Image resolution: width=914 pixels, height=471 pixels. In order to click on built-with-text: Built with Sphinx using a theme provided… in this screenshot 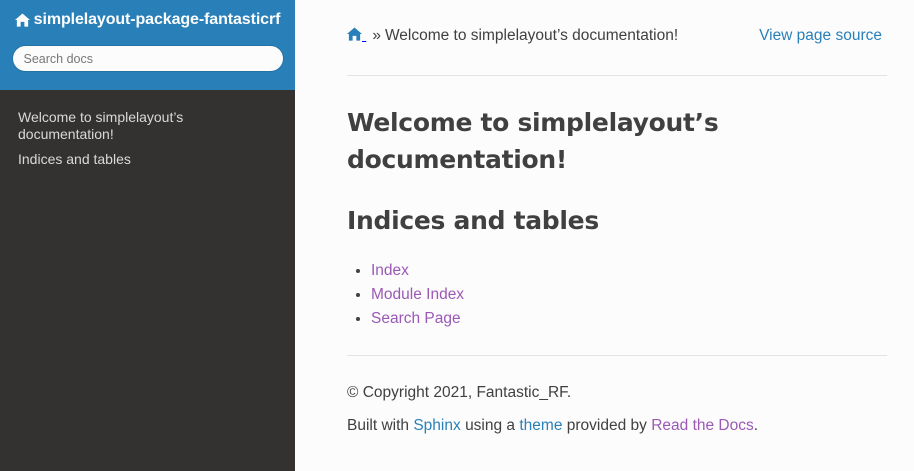, I will do `click(617, 426)`.